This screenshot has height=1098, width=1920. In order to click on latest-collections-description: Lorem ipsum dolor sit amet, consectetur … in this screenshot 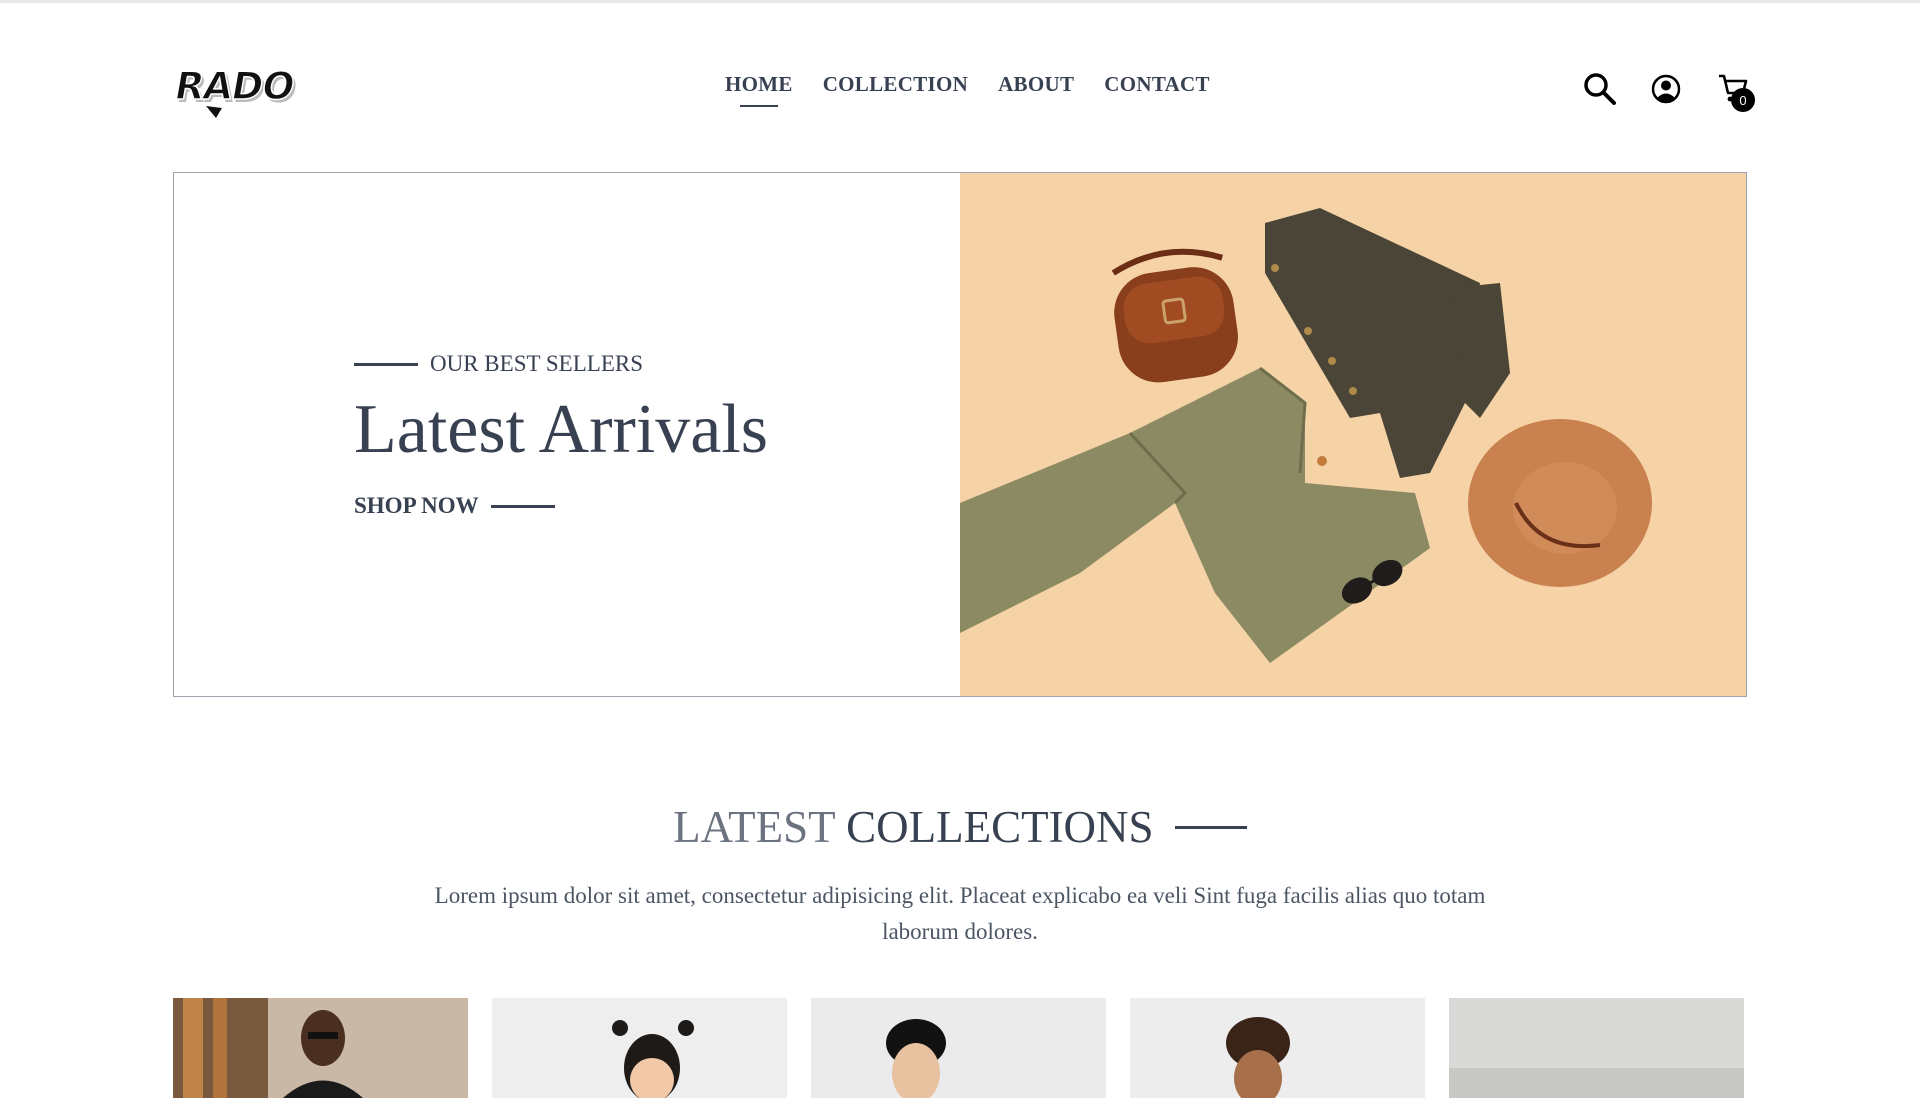, I will do `click(960, 913)`.